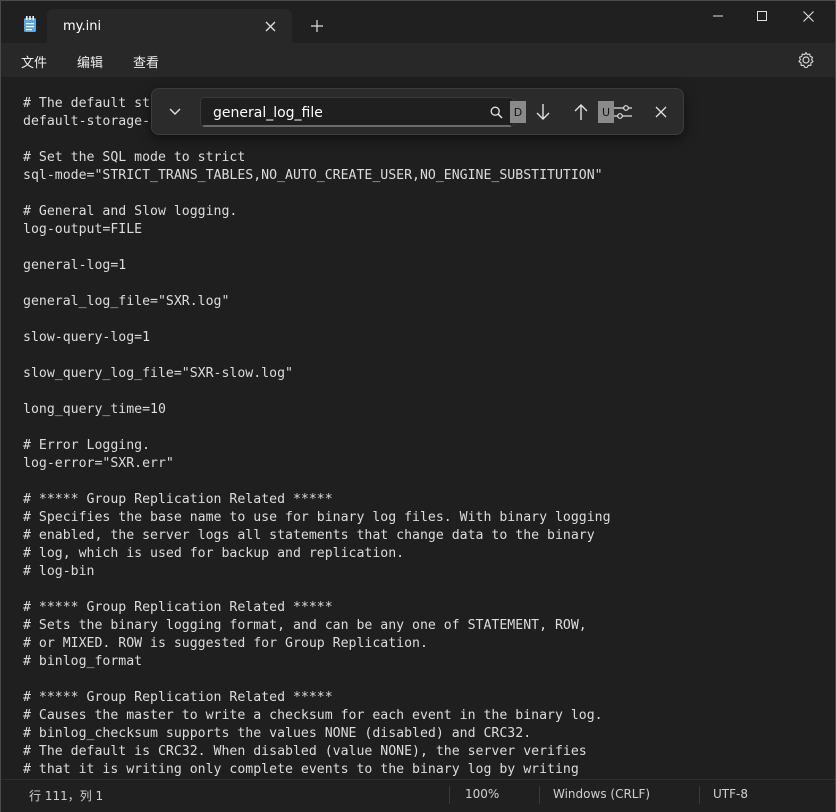 The image size is (836, 812). What do you see at coordinates (317, 374) in the screenshot?
I see `code-line: slow_query_log_file="SXR-slow.log"` at bounding box center [317, 374].